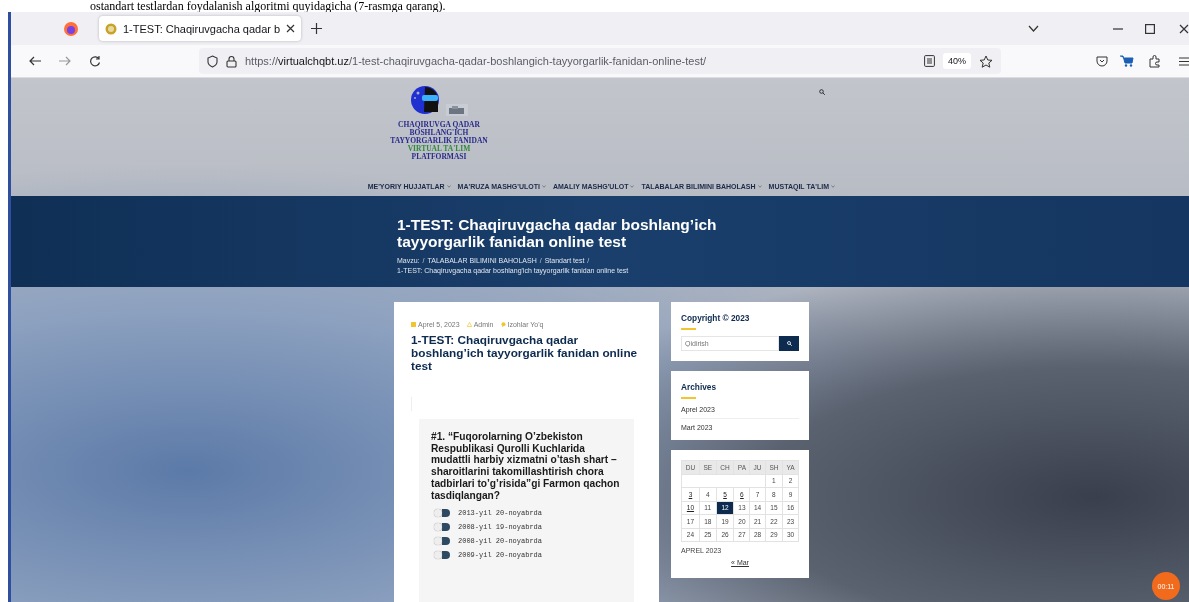  I want to click on widget-title: Copyright © 2023, so click(716, 318).